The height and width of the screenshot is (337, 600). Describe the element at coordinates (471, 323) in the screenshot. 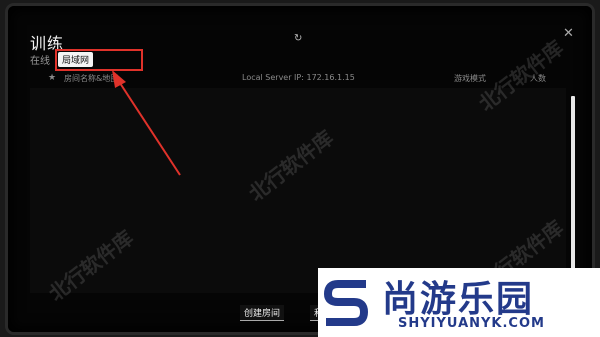

I see `brand-url: SHYIYUANYK.COM` at that location.